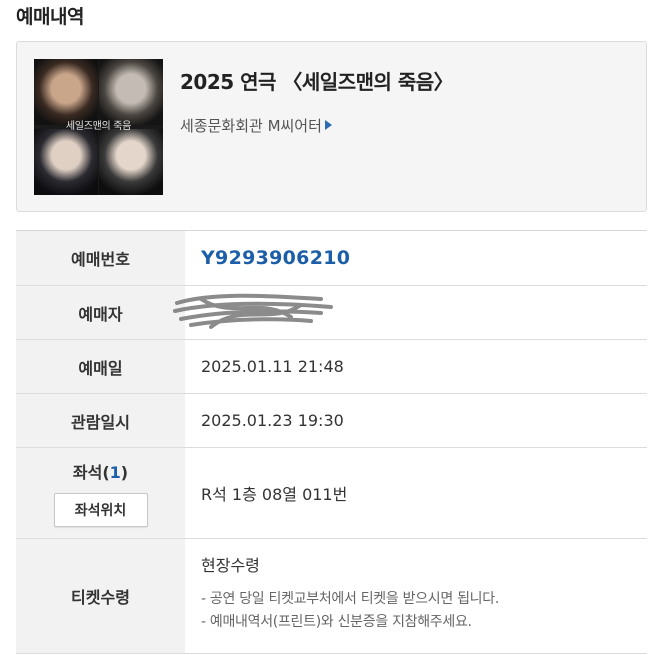 The height and width of the screenshot is (655, 663). What do you see at coordinates (100, 258) in the screenshot?
I see `row-label: 예매번호` at bounding box center [100, 258].